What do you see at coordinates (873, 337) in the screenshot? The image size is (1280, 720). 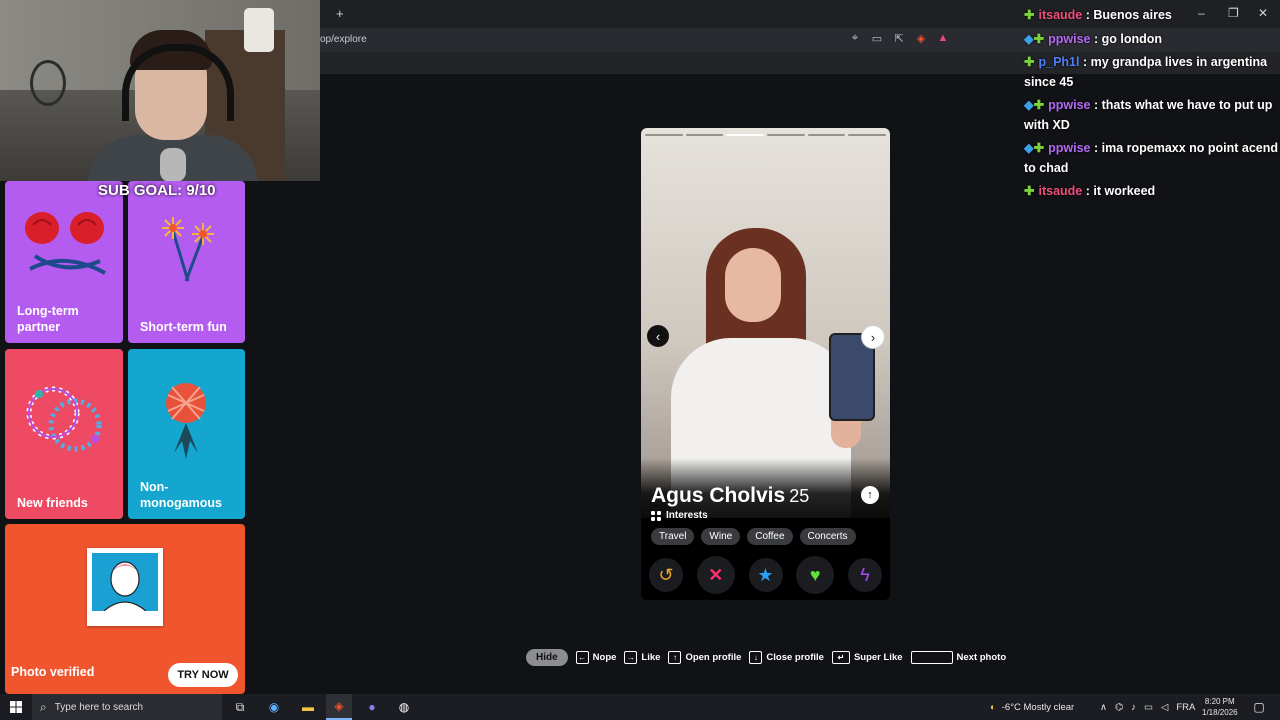 I see `next-photo-button: ›` at bounding box center [873, 337].